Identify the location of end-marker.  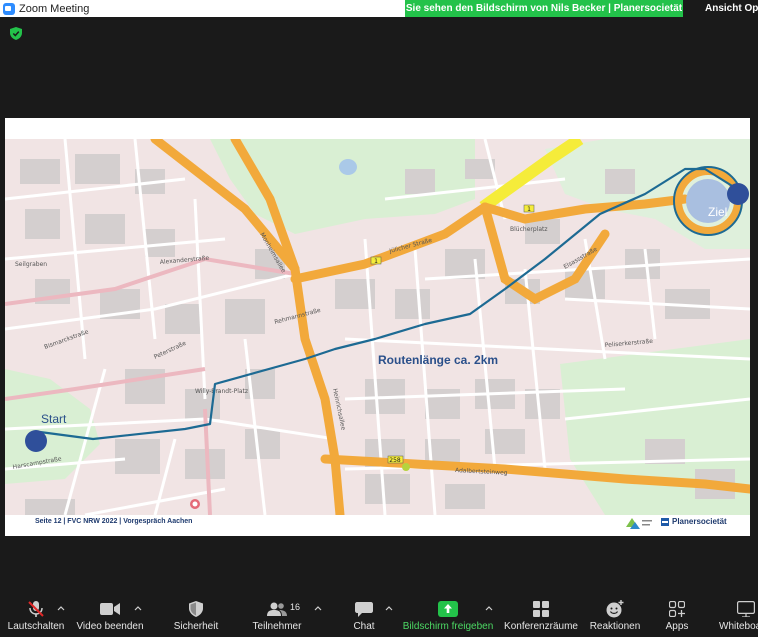
(738, 194).